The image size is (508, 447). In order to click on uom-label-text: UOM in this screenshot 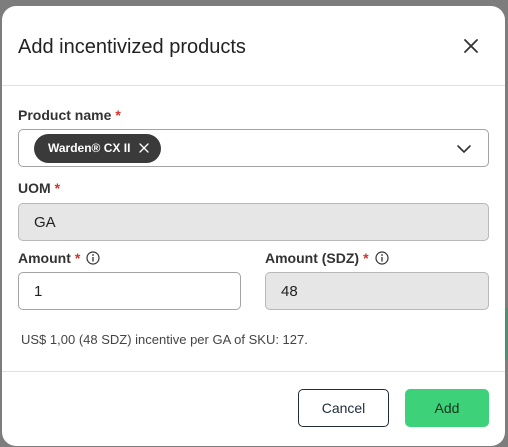, I will do `click(34, 188)`.